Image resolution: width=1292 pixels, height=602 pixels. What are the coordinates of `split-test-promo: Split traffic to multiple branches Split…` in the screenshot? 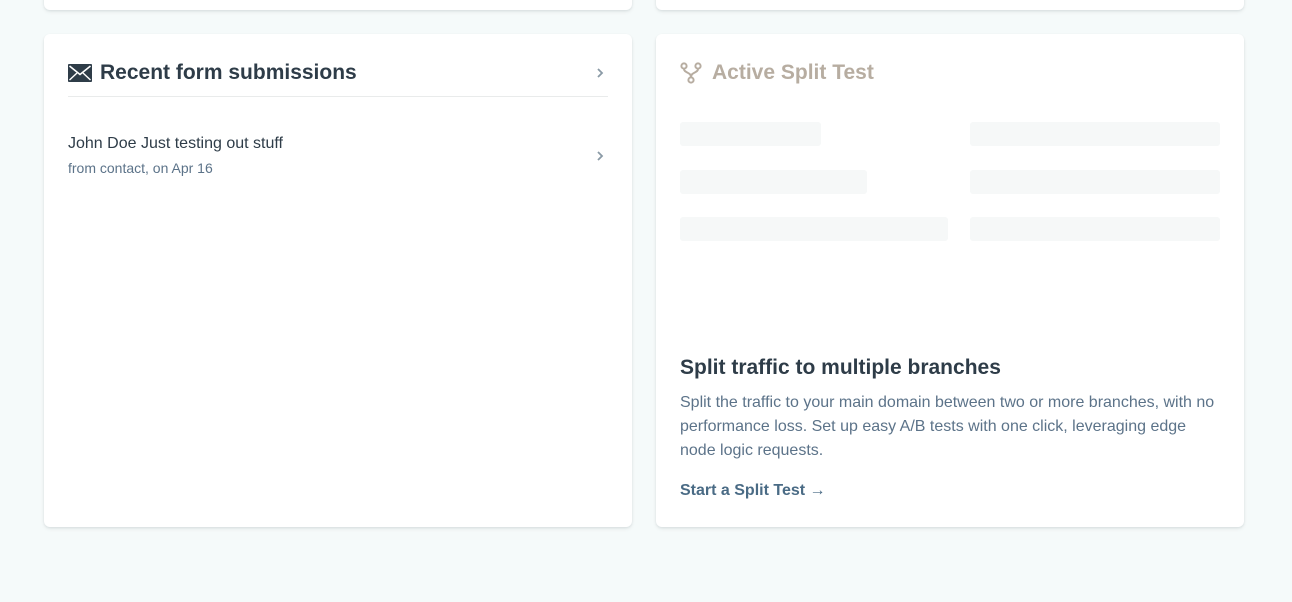 It's located at (950, 427).